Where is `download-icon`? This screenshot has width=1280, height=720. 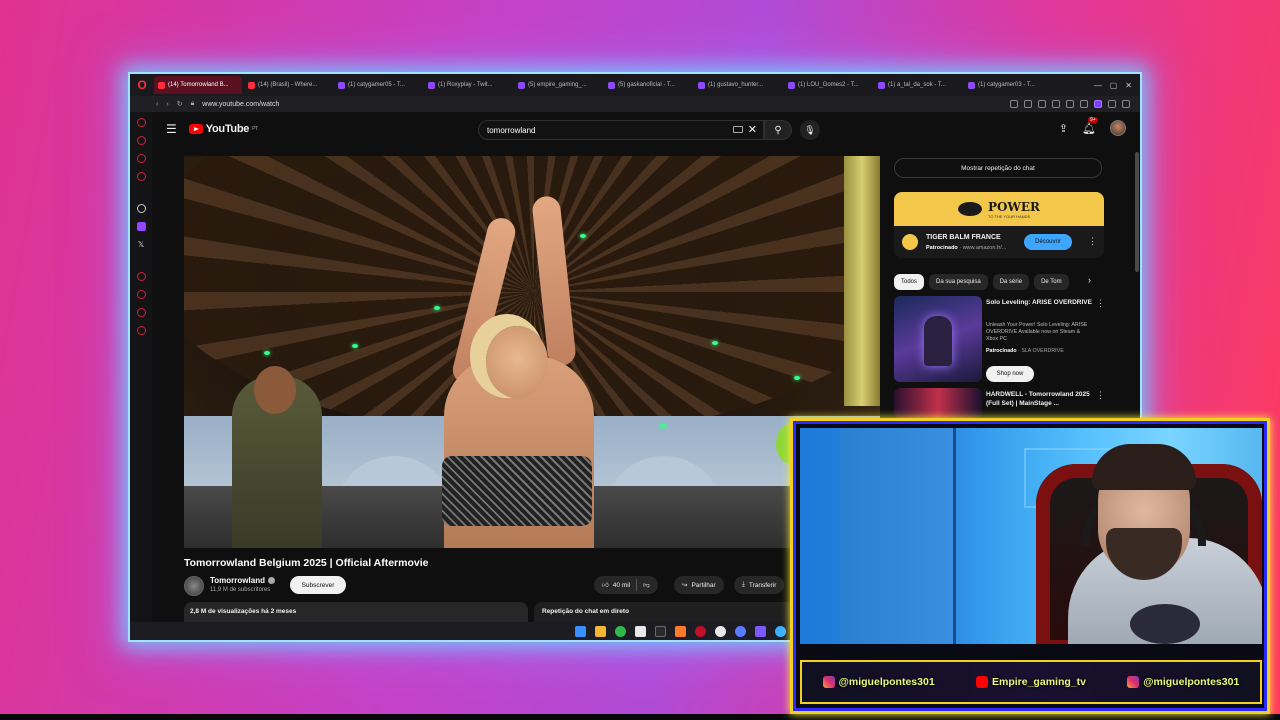
download-icon is located at coordinates (1028, 104).